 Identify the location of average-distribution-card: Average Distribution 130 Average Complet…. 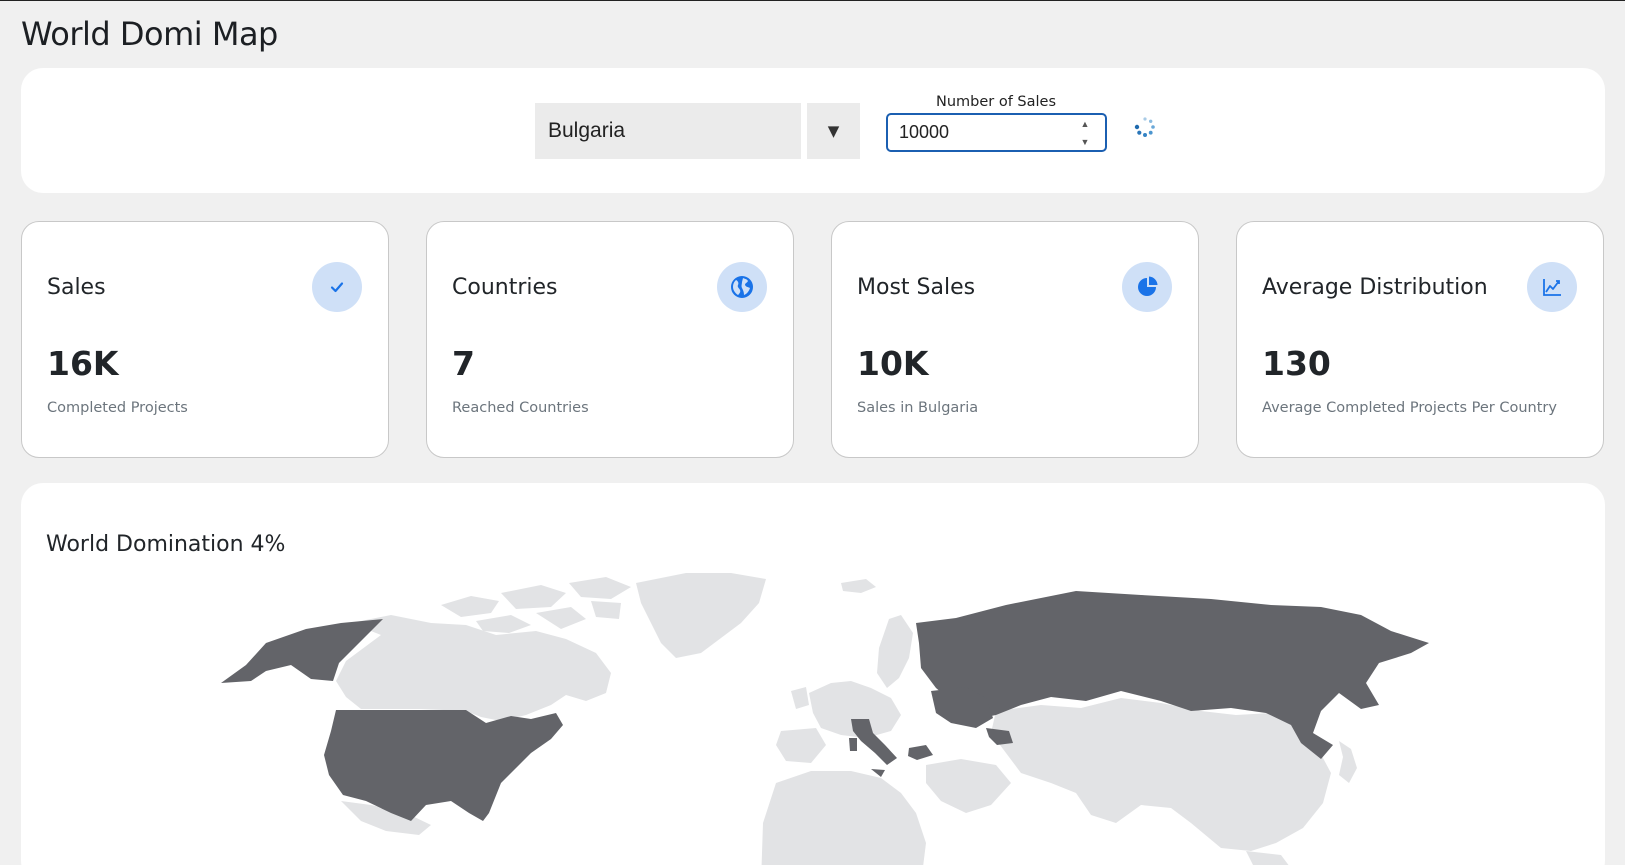
(1420, 339).